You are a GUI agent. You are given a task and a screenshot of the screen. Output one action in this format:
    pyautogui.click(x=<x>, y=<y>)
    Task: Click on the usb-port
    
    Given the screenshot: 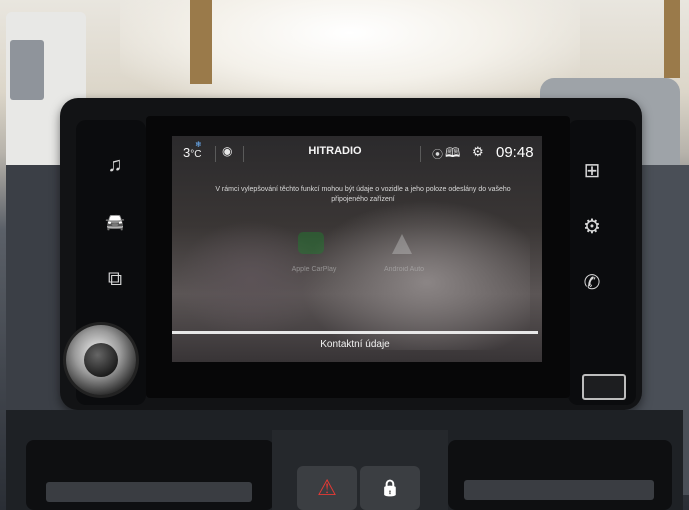 What is the action you would take?
    pyautogui.click(x=604, y=387)
    